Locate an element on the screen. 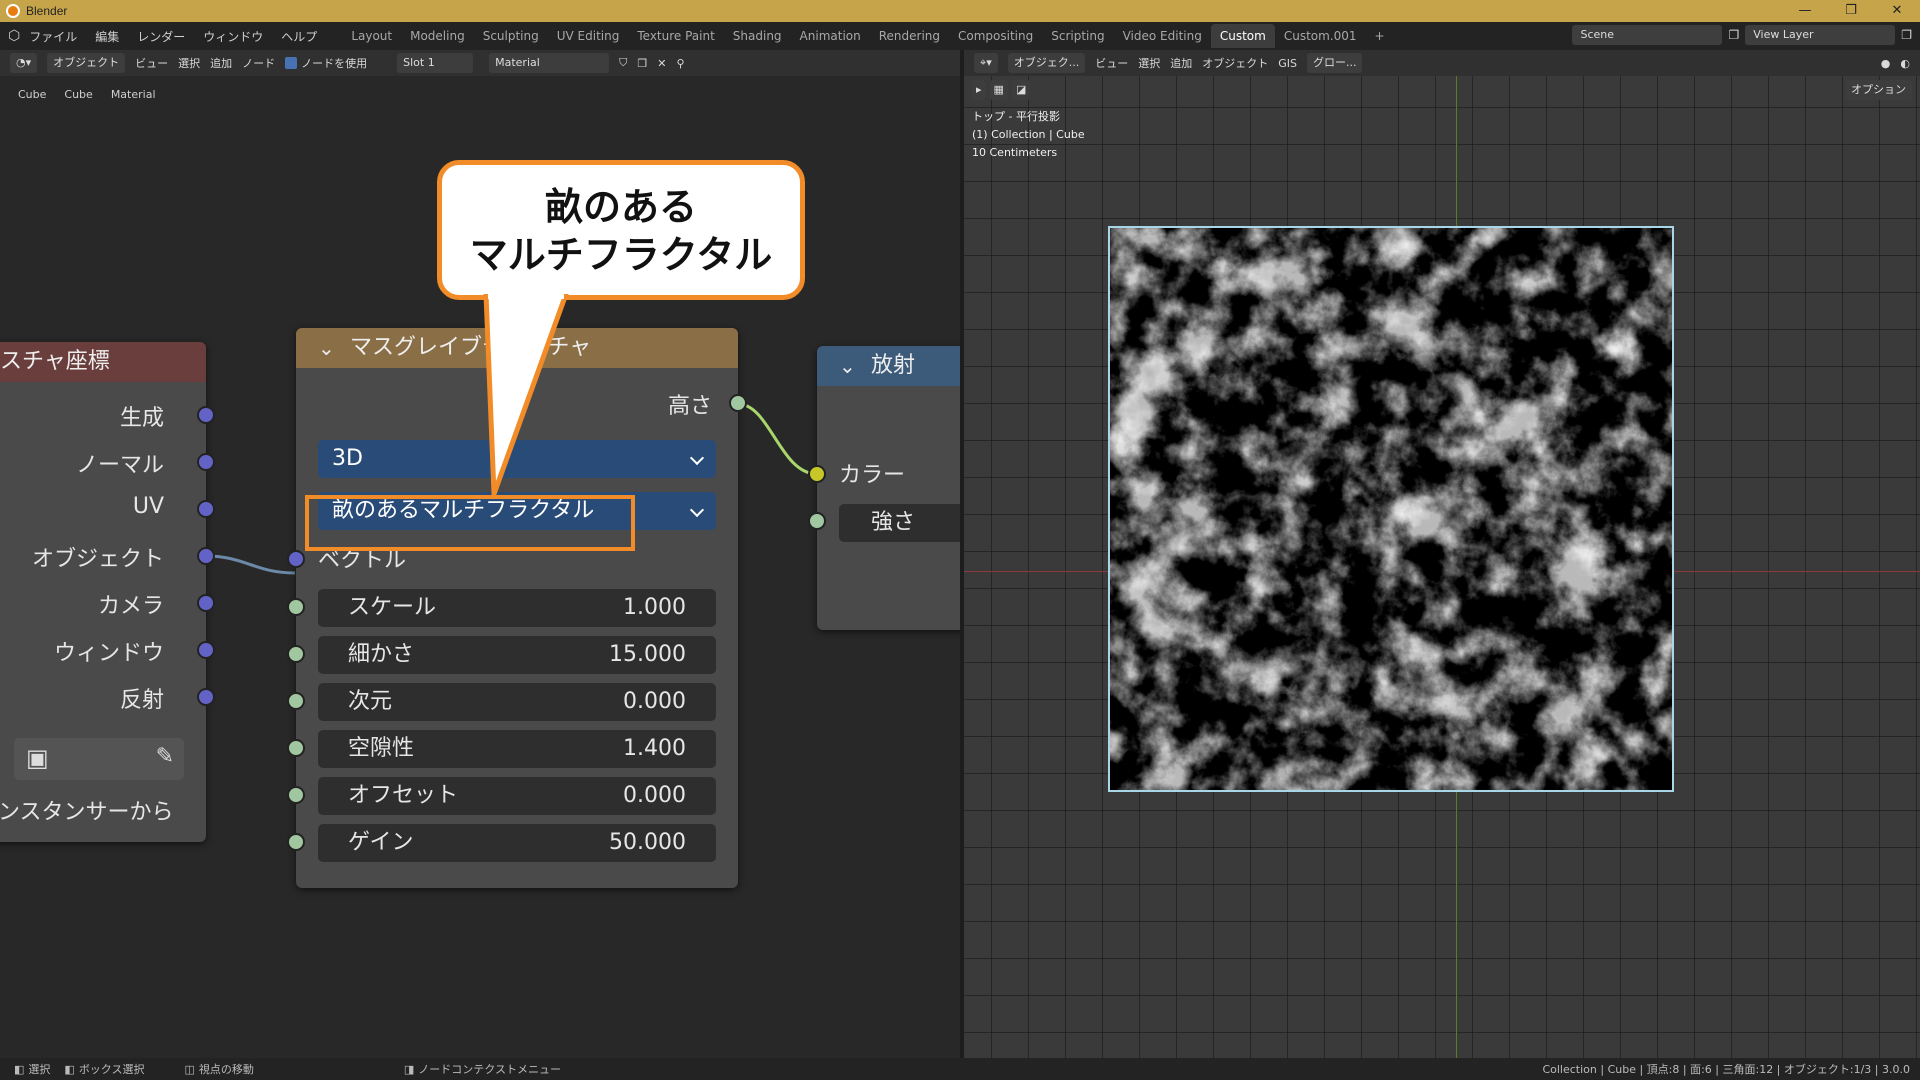 The image size is (1920, 1080). viewport-menu-object: オブジェクト is located at coordinates (1235, 63).